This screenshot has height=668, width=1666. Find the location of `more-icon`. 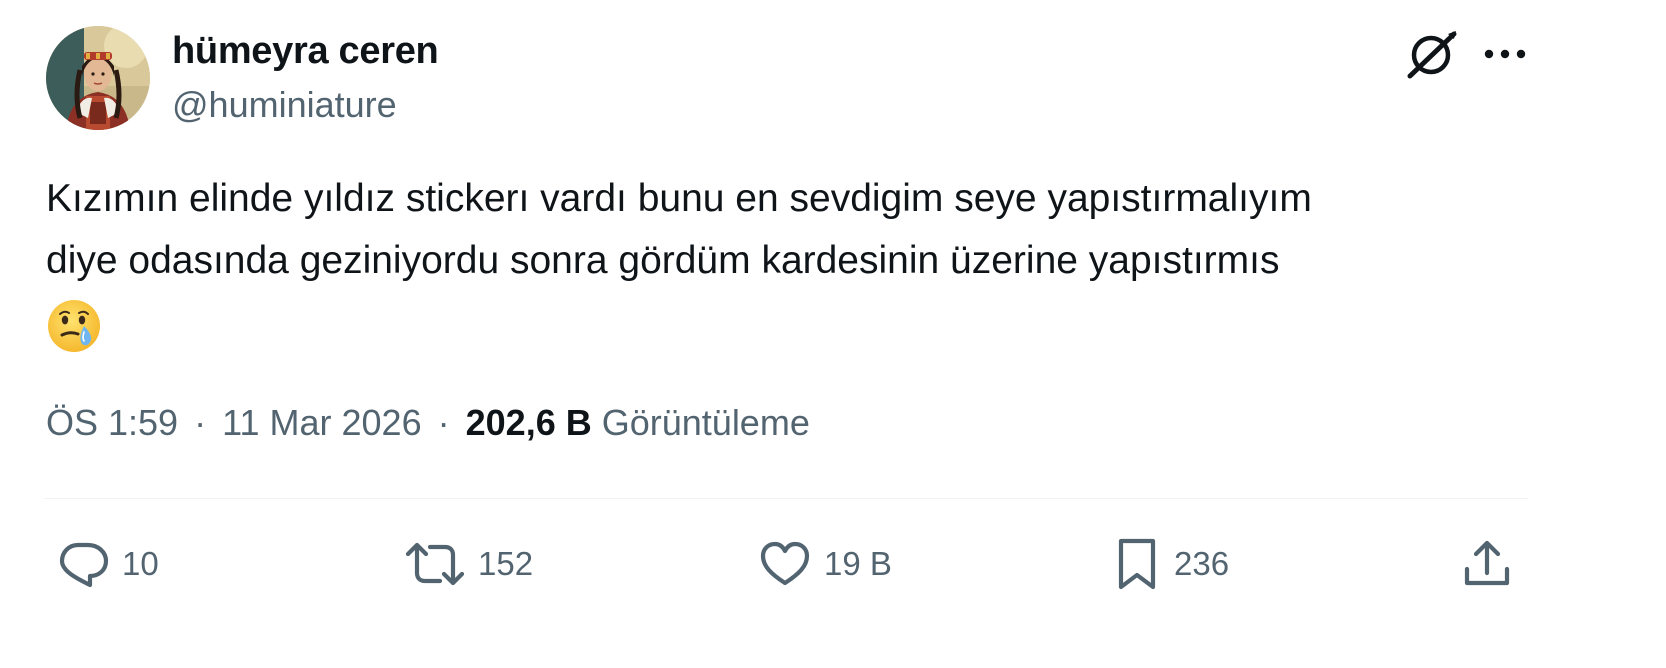

more-icon is located at coordinates (1505, 54).